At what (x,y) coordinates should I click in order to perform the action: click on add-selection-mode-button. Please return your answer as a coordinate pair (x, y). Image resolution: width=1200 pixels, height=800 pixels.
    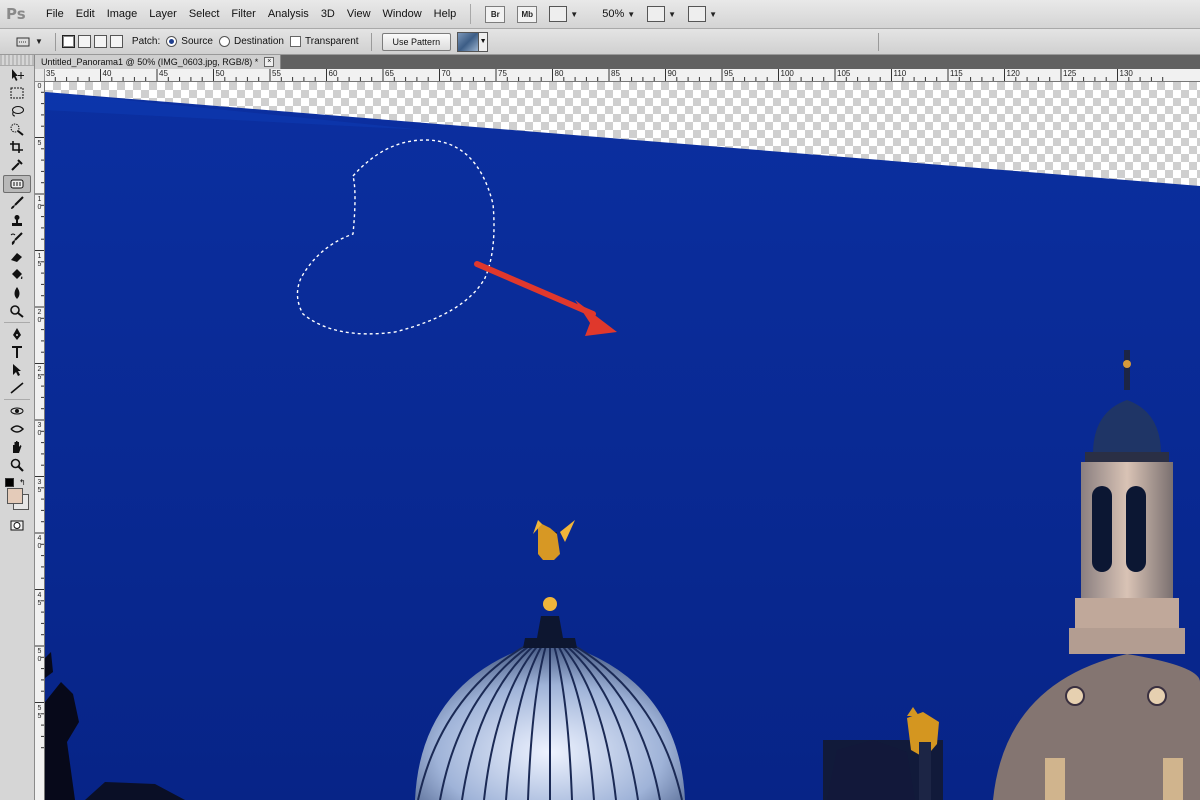
    Looking at the image, I should click on (84, 41).